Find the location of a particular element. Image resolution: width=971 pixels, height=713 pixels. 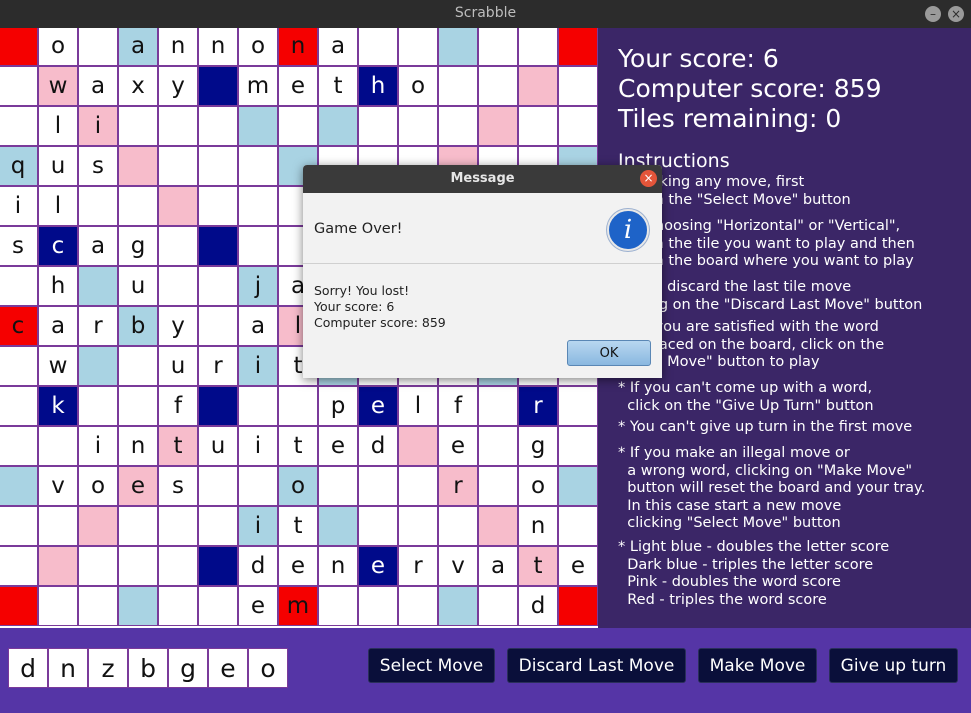

tile-tray: dnzbgeo is located at coordinates (148, 668).